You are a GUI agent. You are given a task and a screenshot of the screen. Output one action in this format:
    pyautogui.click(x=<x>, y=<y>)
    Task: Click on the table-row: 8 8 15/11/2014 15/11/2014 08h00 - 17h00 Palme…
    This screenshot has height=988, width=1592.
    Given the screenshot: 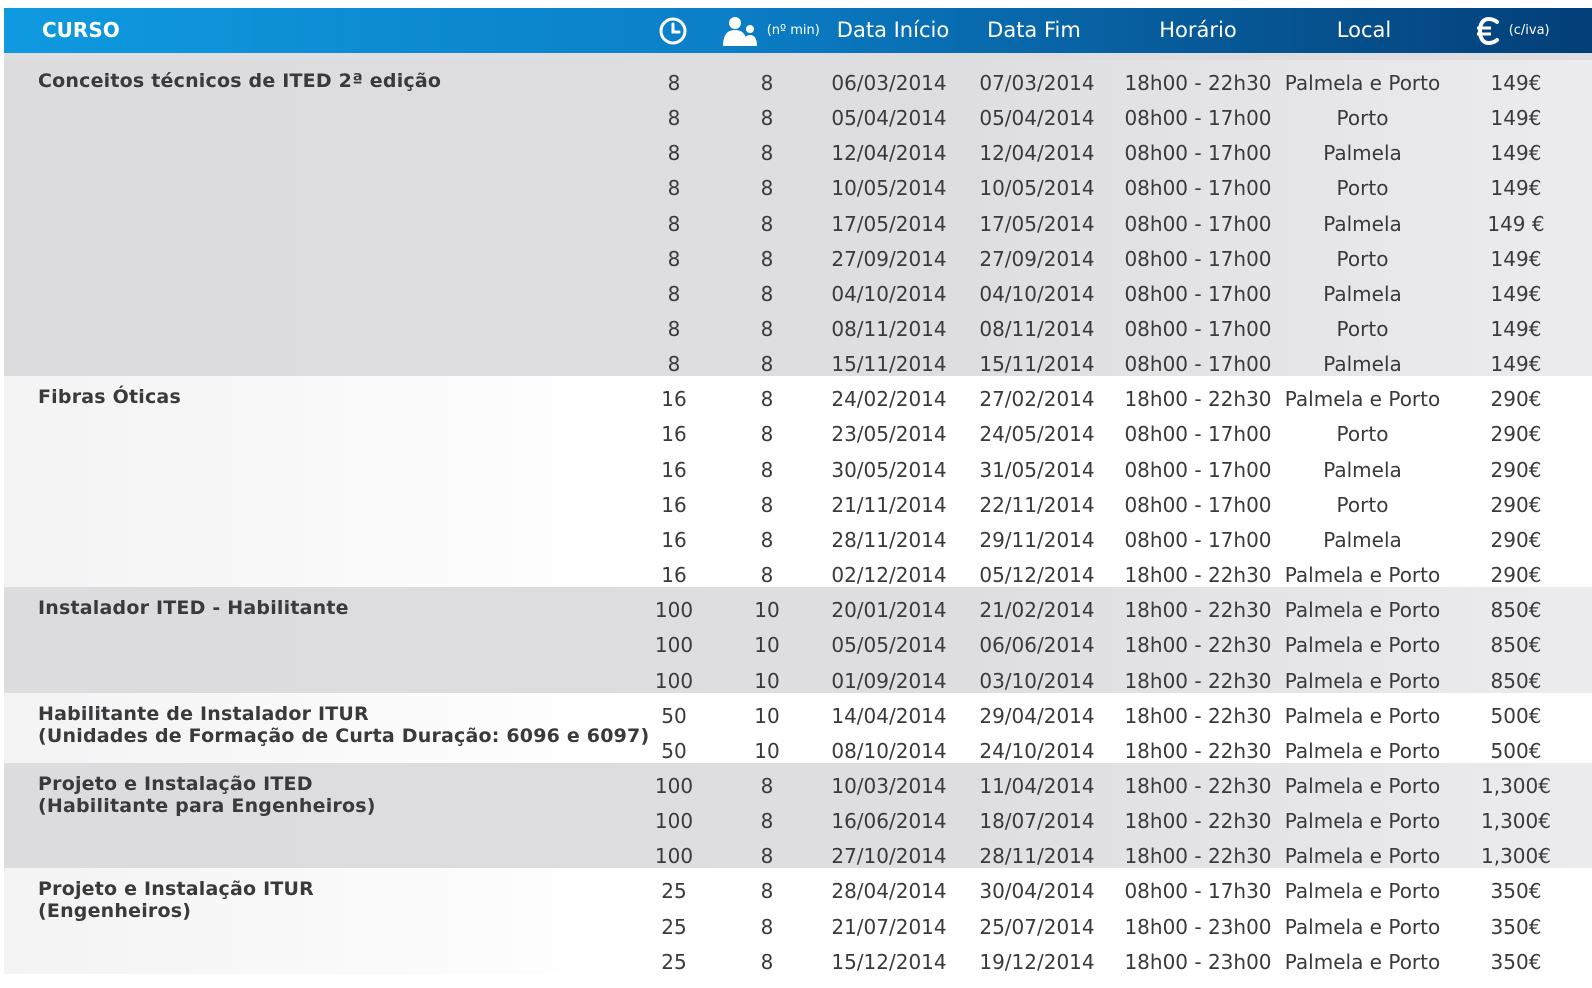 What is the action you would take?
    pyautogui.click(x=798, y=358)
    